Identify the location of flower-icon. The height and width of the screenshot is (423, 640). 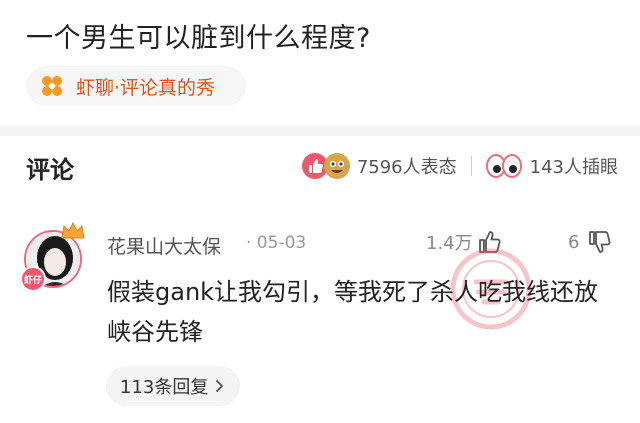
(52, 86).